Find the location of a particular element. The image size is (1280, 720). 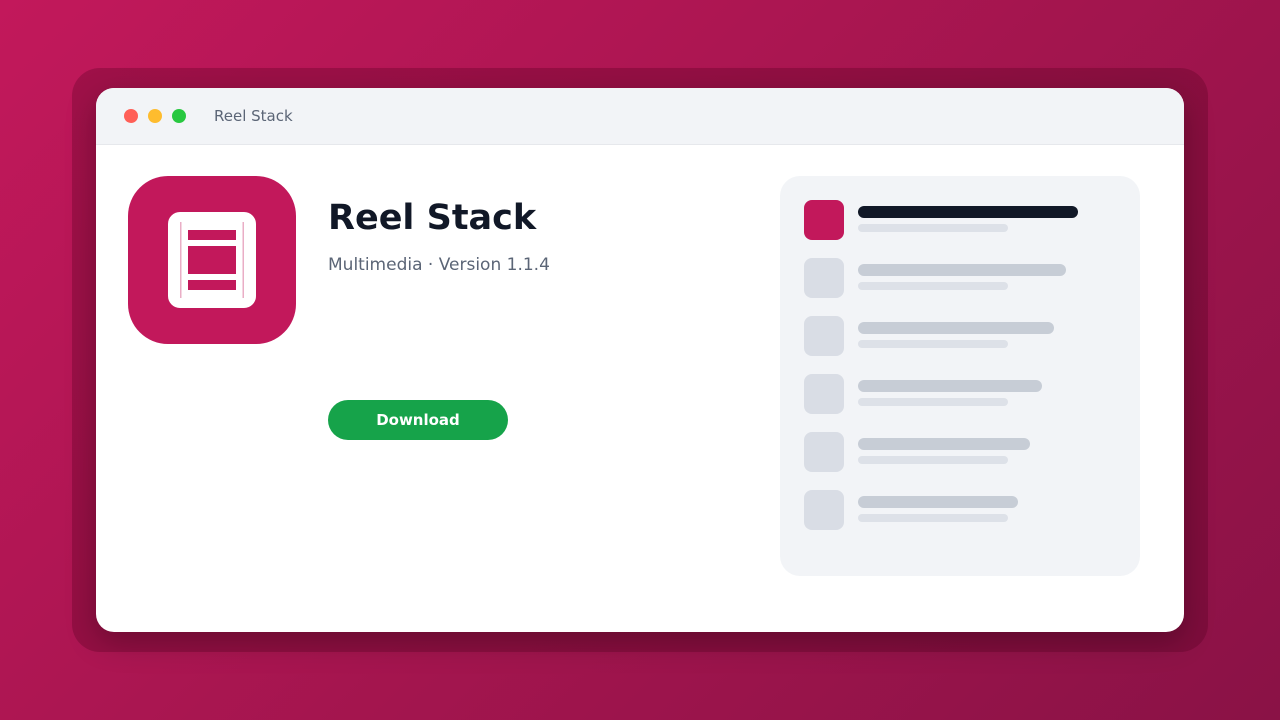

film-strip-icon is located at coordinates (212, 260).